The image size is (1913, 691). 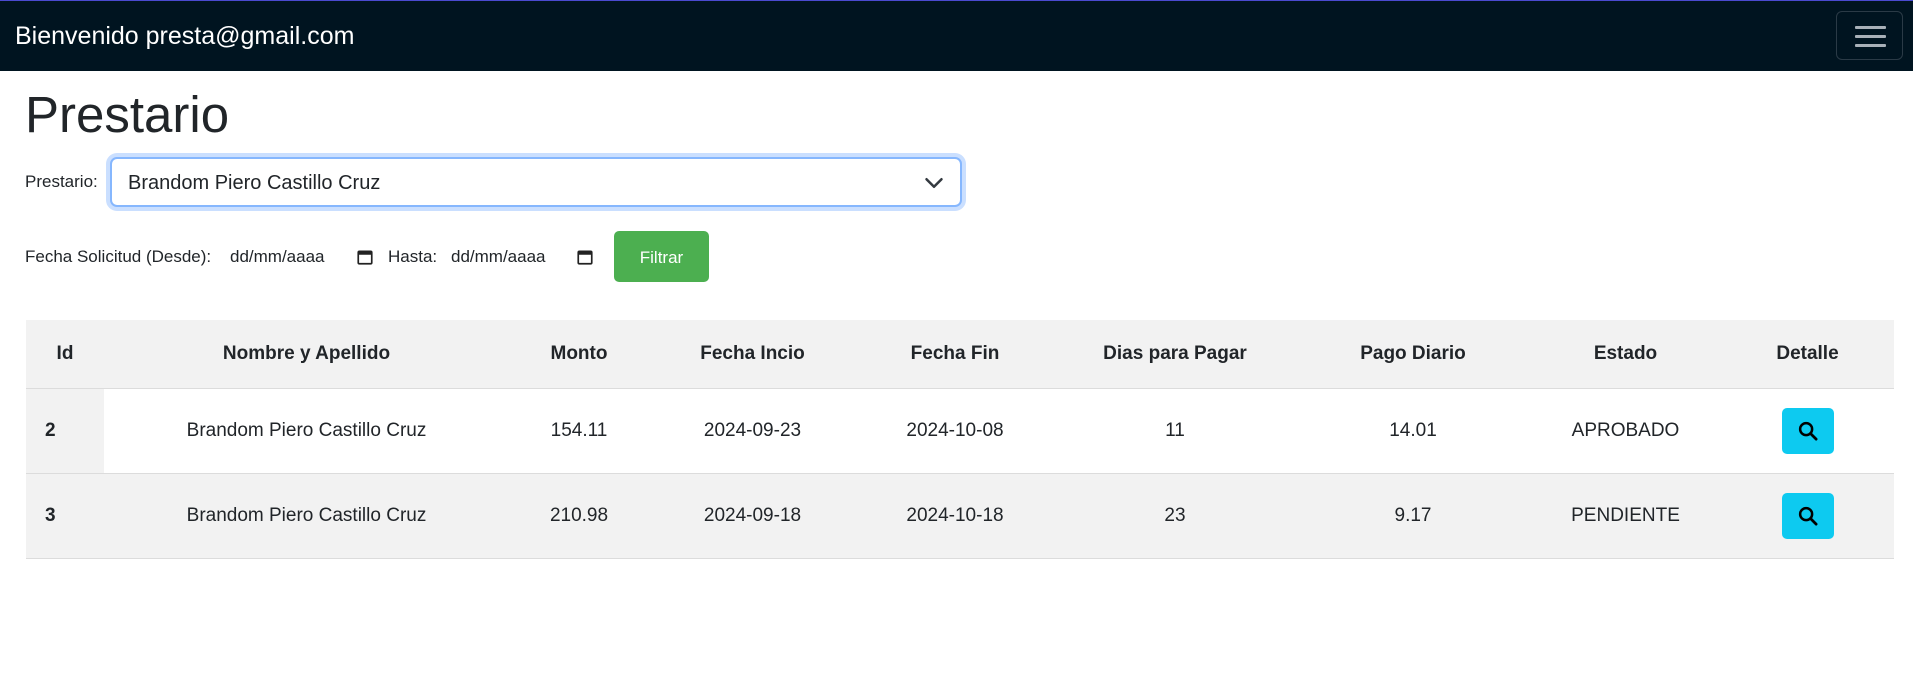 What do you see at coordinates (277, 256) in the screenshot?
I see `fecha-desde-value: dd/mm/aaaa` at bounding box center [277, 256].